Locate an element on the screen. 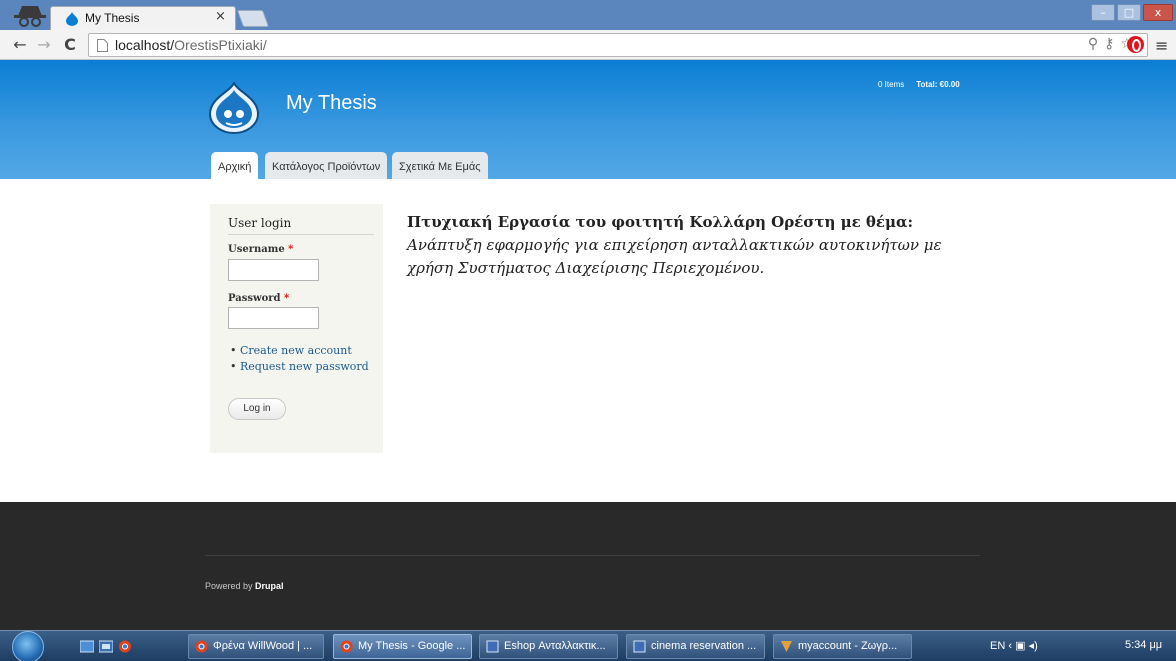 The height and width of the screenshot is (661, 1176). incognito-icon is located at coordinates (30, 16).